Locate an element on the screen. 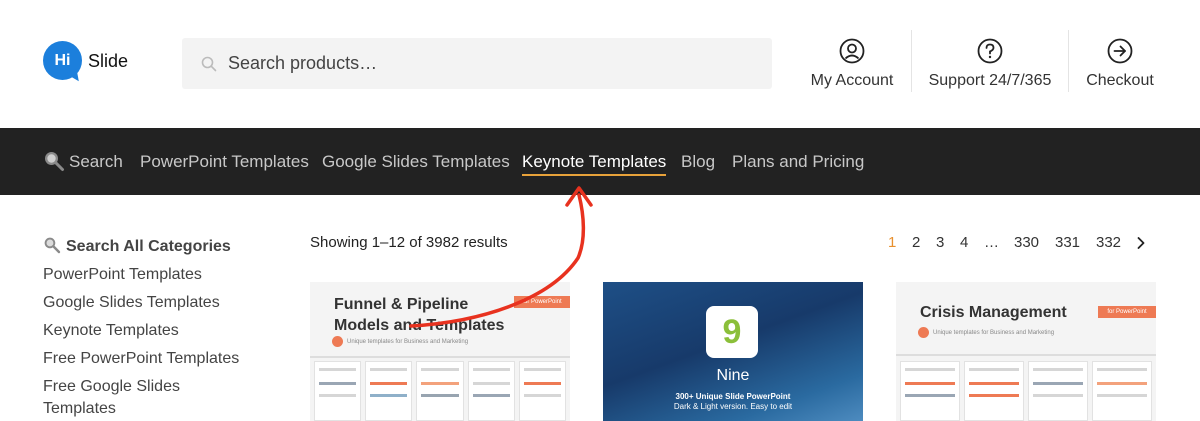  checkout-link: Checkout is located at coordinates (1120, 65).